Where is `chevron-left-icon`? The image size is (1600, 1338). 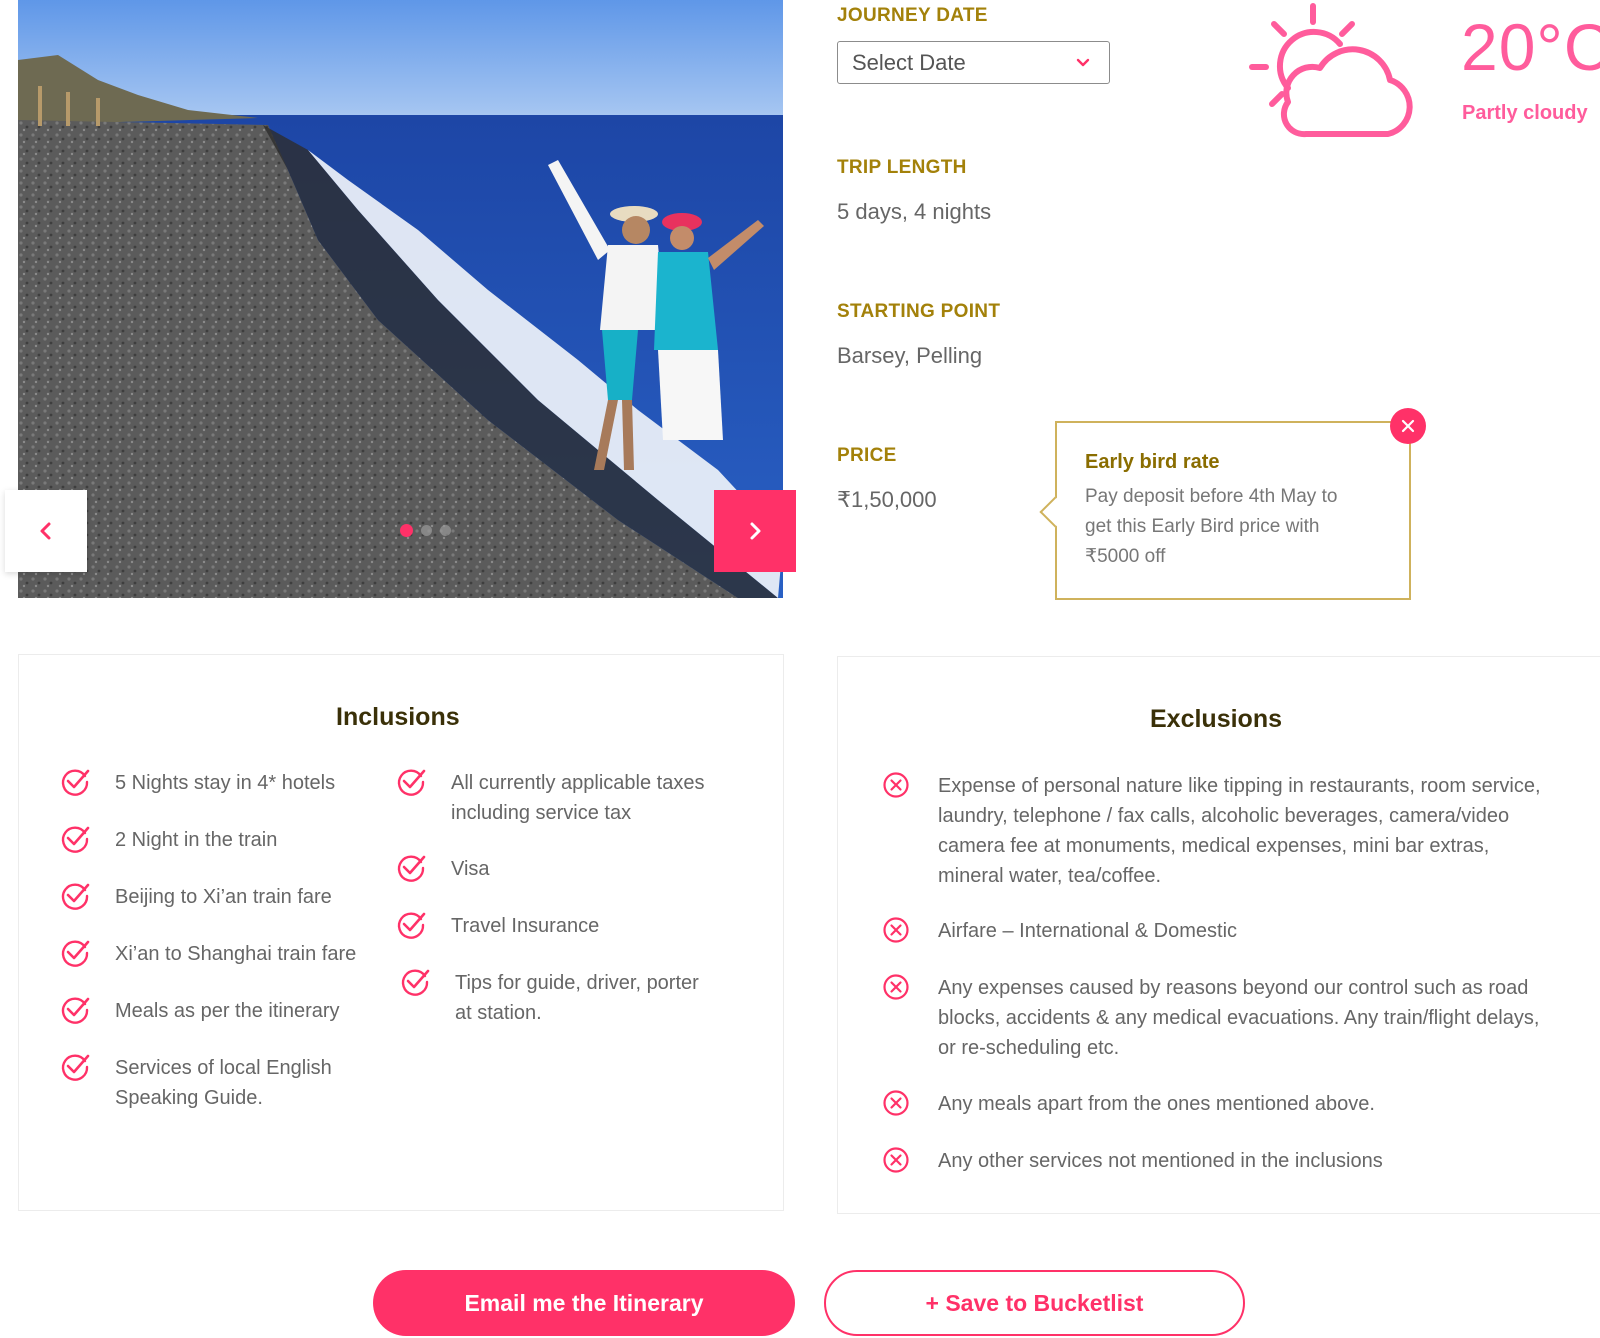
chevron-left-icon is located at coordinates (45, 531).